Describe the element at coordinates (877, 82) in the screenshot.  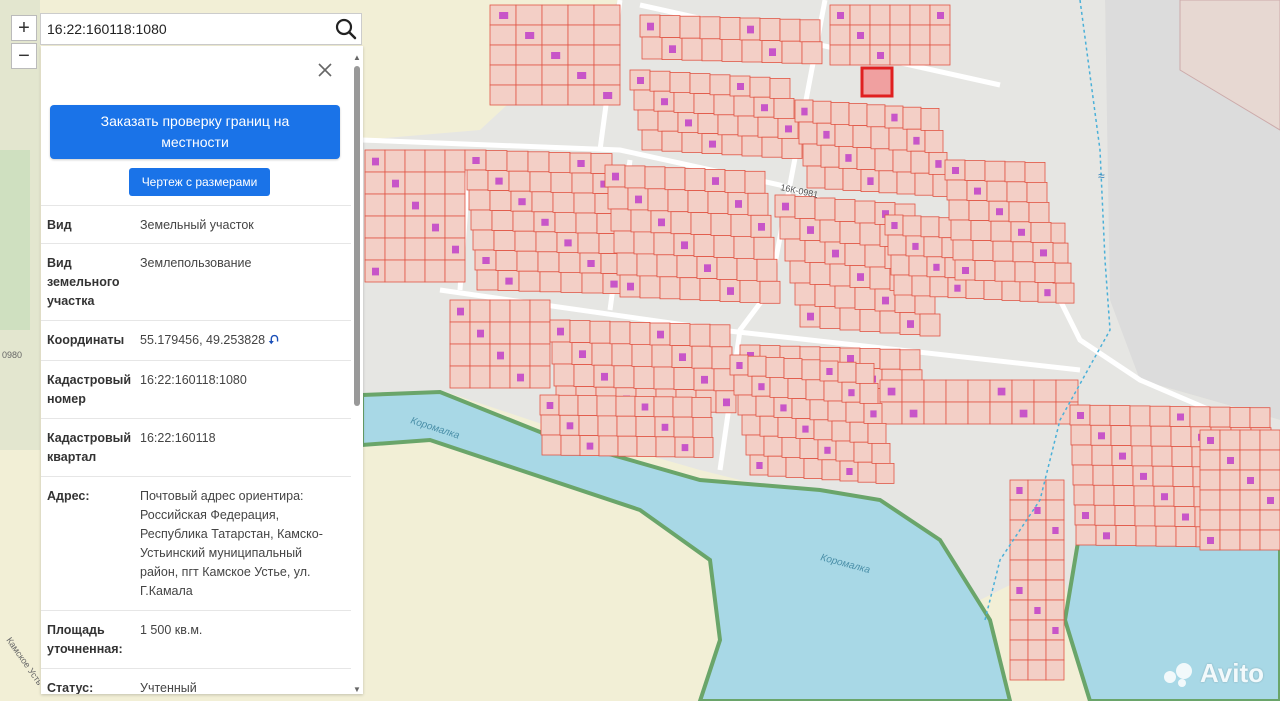
I see `selected-parcel` at that location.